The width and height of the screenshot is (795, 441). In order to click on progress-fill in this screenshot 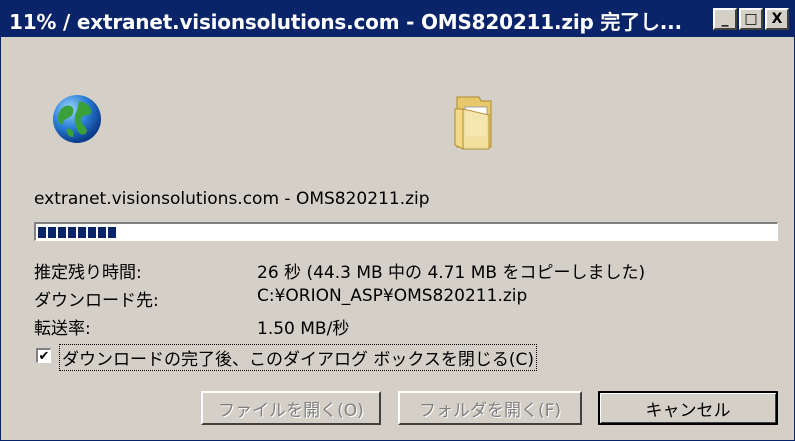, I will do `click(77, 232)`.